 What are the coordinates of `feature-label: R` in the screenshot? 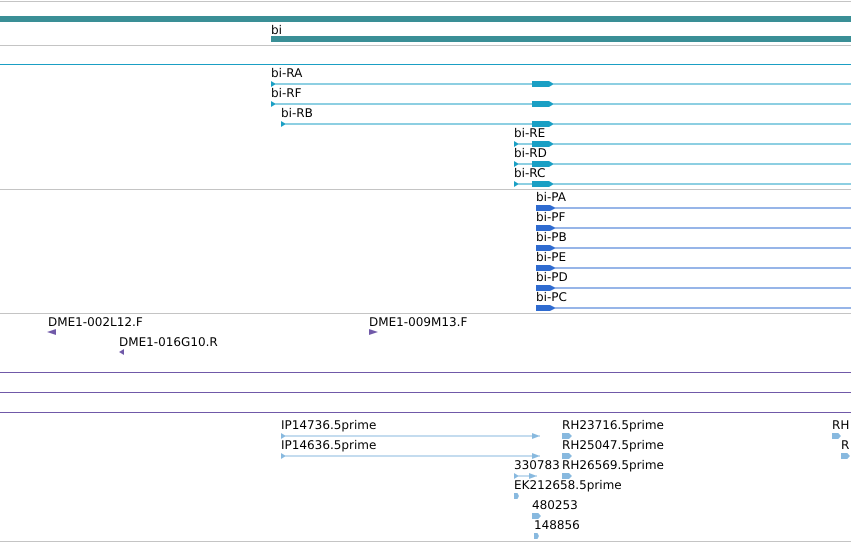 It's located at (845, 445).